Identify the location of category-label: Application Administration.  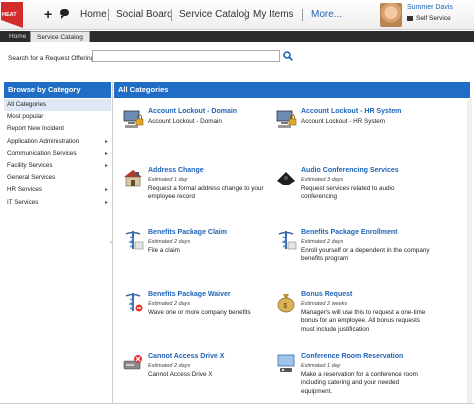
(43, 141).